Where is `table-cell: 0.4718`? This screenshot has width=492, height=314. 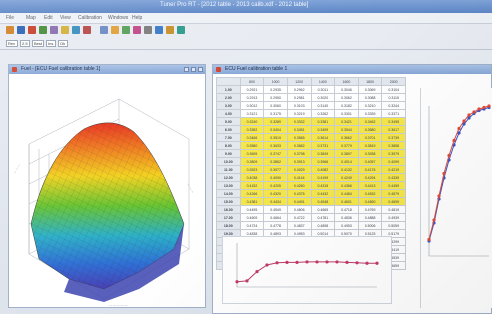
table-cell: 0.4718 is located at coordinates (346, 209).